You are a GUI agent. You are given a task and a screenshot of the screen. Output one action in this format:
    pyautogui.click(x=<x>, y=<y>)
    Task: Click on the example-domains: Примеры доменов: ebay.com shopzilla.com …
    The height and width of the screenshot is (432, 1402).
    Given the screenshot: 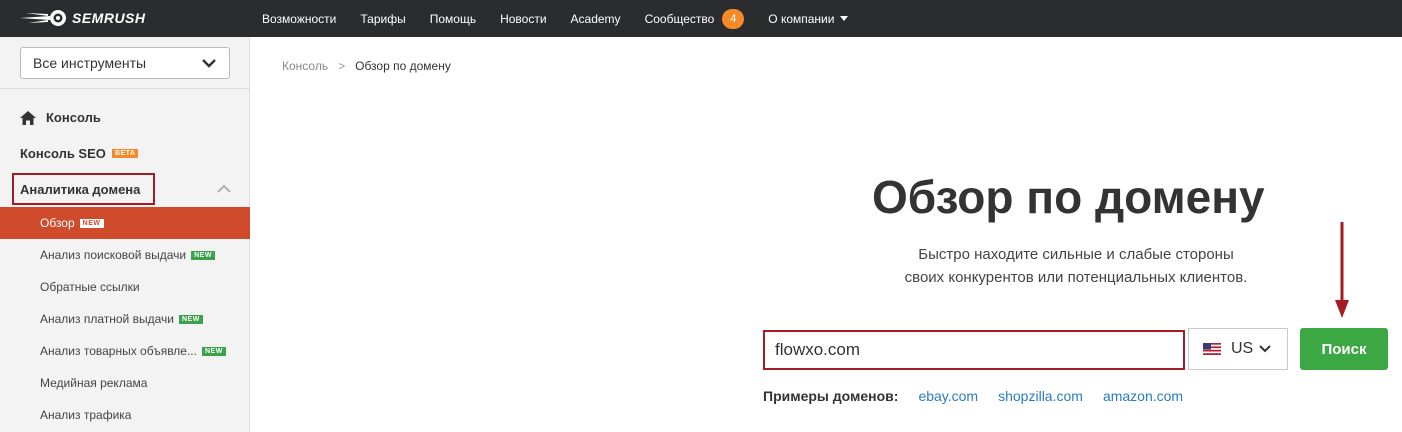 What is the action you would take?
    pyautogui.click(x=983, y=396)
    